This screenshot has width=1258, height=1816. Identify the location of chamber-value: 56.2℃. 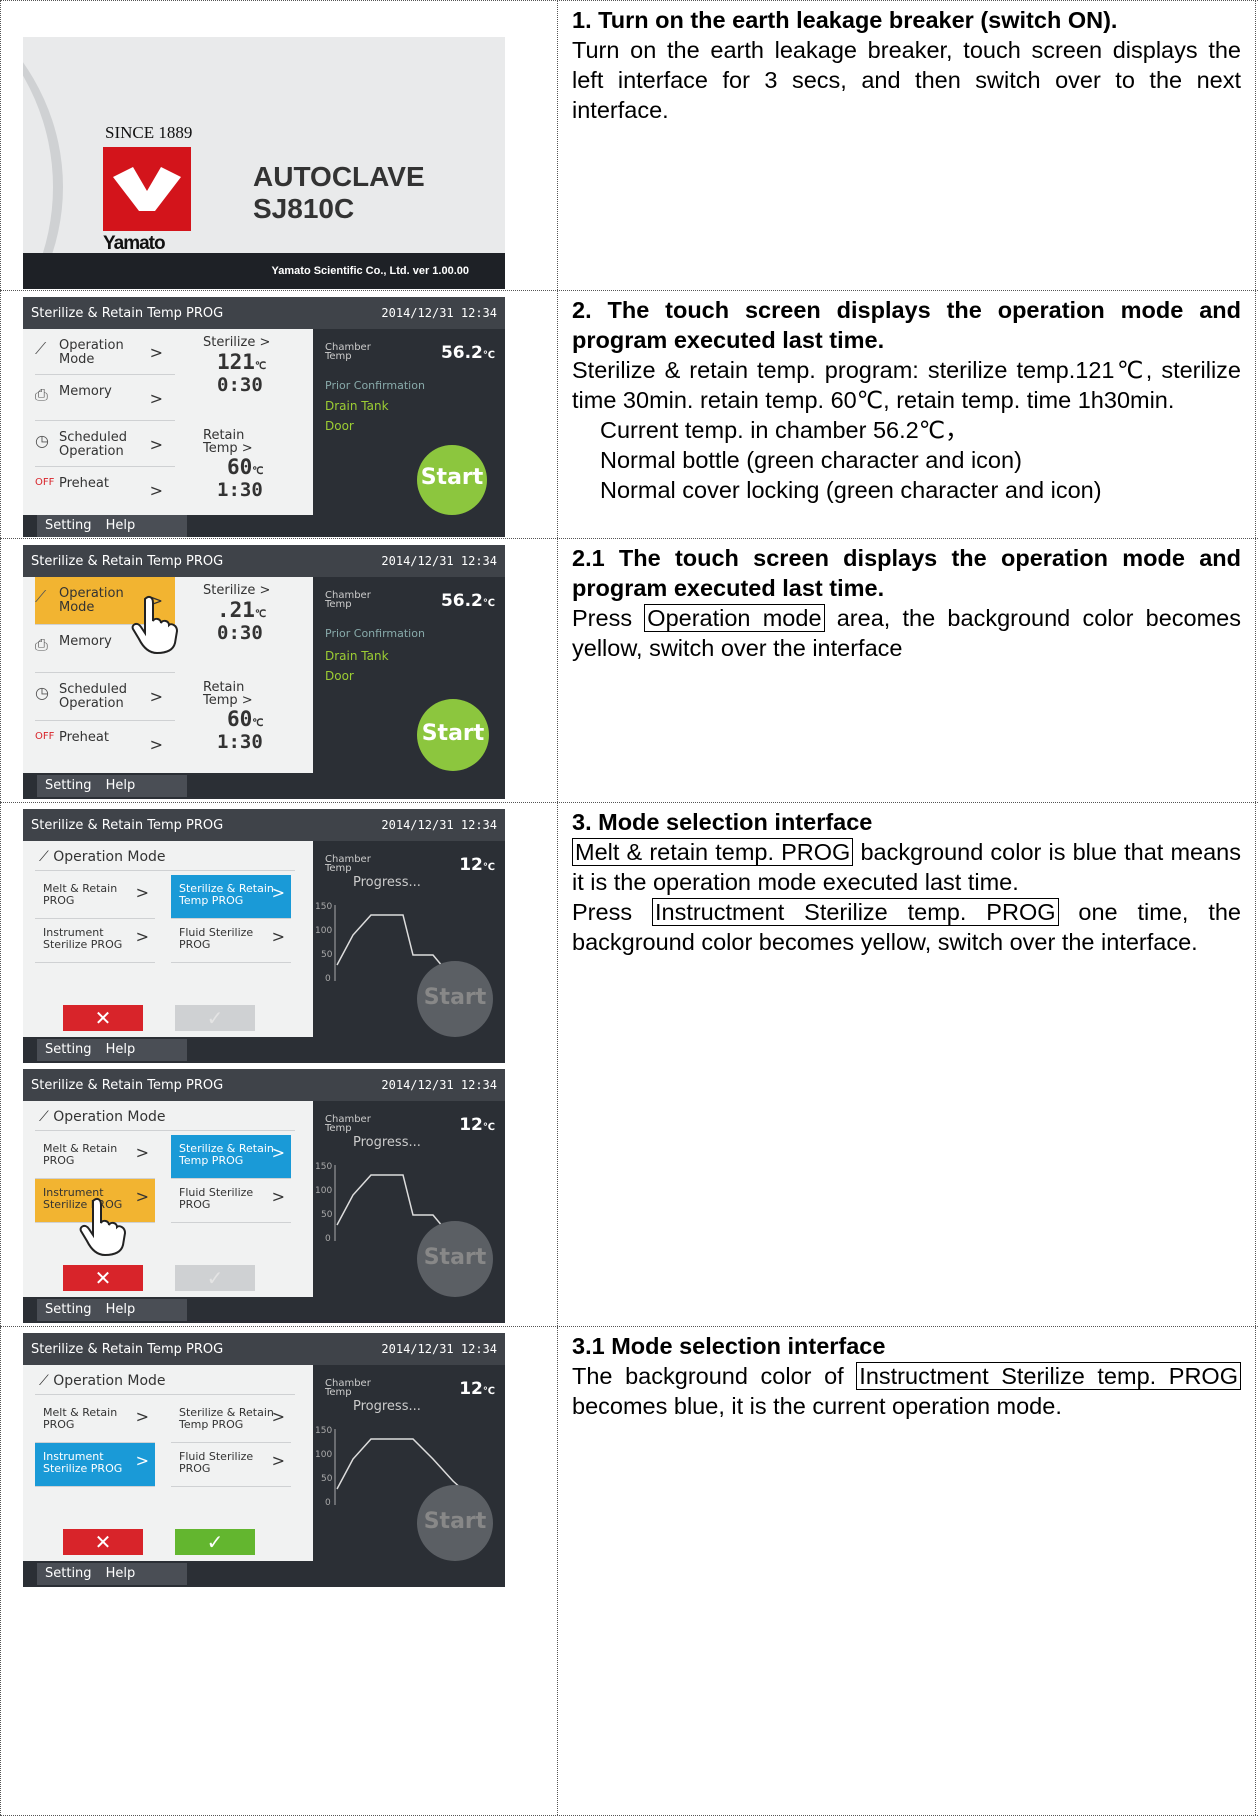
(468, 601).